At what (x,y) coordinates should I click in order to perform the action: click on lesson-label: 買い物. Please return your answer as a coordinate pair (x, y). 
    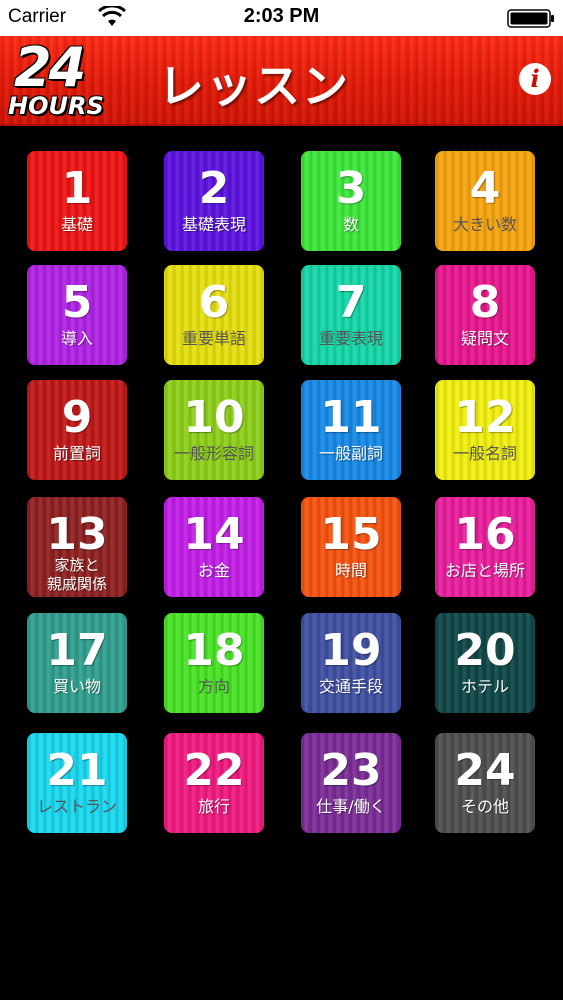
    Looking at the image, I should click on (76, 686).